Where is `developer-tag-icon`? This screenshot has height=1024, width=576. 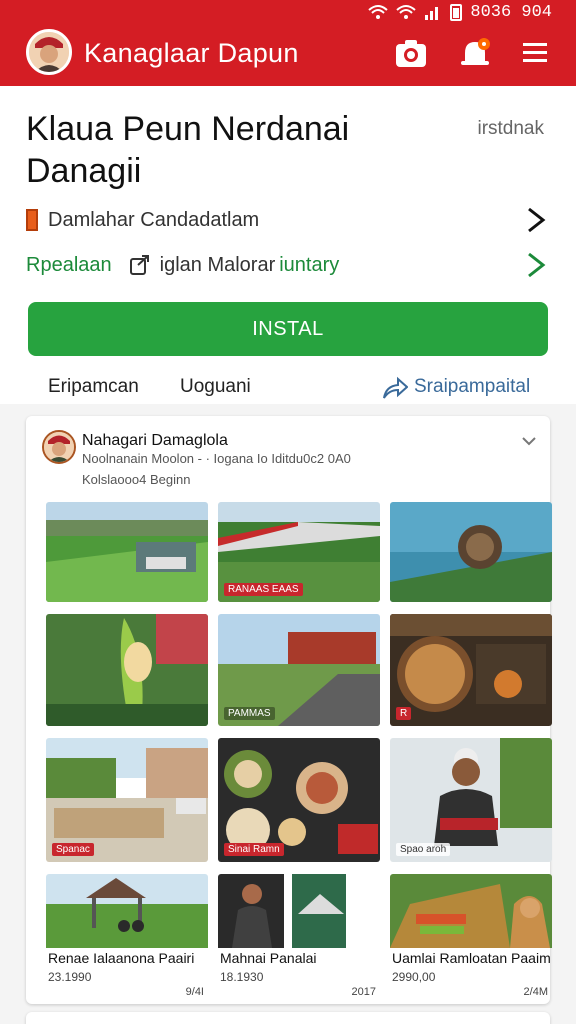 developer-tag-icon is located at coordinates (32, 220).